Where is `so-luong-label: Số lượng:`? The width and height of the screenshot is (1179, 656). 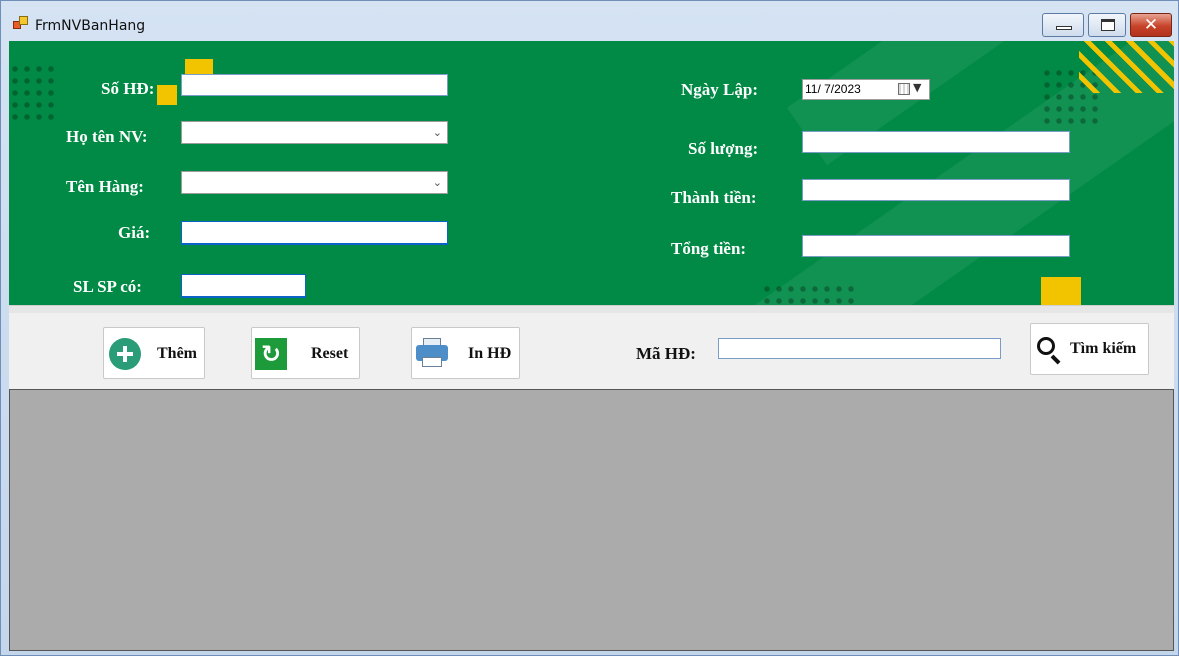 so-luong-label: Số lượng: is located at coordinates (723, 148).